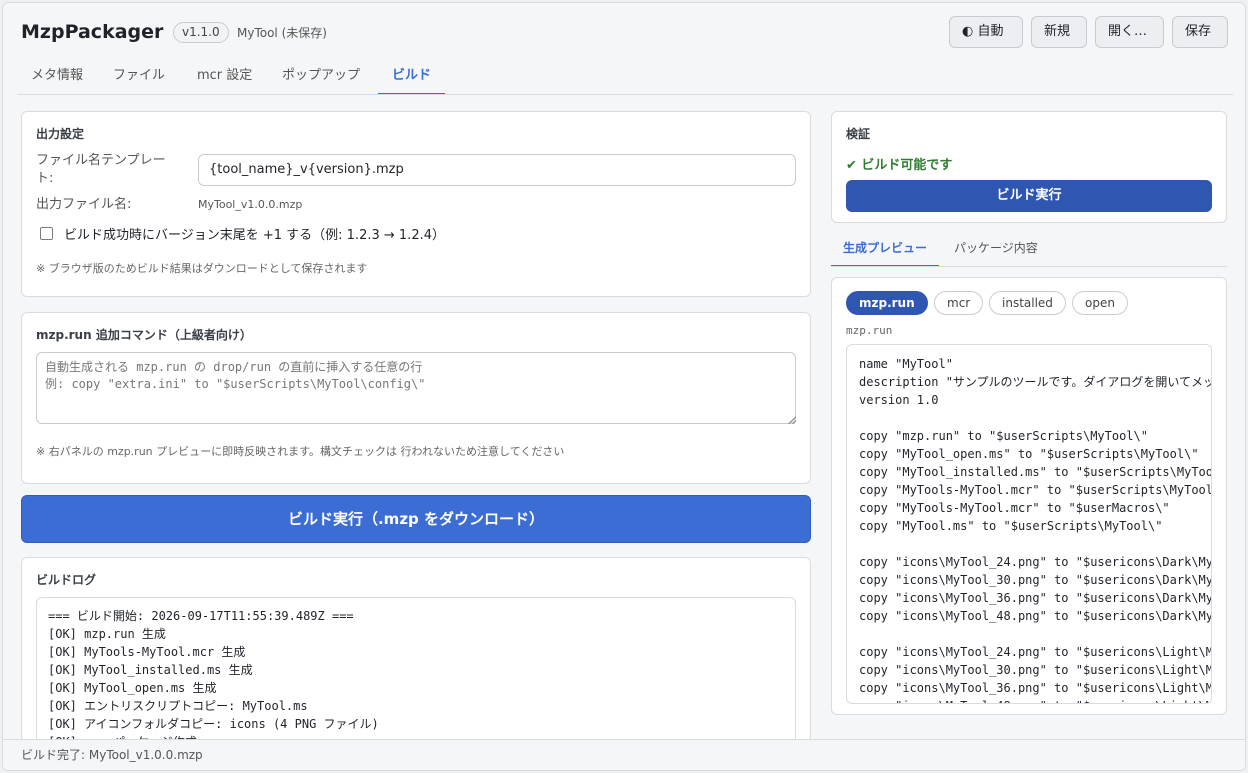 This screenshot has width=1248, height=773. What do you see at coordinates (416, 519) in the screenshot?
I see `build-download-button: ビルド実行（.mzp をダウンロード）` at bounding box center [416, 519].